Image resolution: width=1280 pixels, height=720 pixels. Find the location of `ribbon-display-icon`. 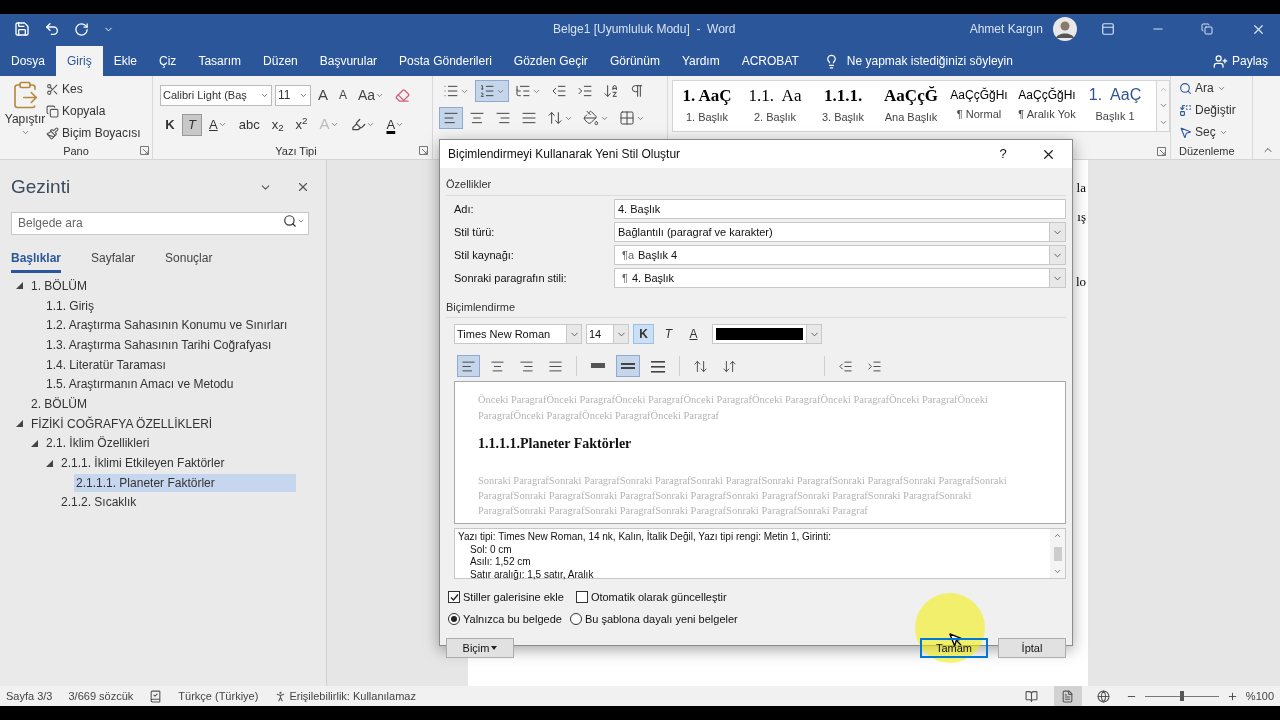

ribbon-display-icon is located at coordinates (1108, 29).